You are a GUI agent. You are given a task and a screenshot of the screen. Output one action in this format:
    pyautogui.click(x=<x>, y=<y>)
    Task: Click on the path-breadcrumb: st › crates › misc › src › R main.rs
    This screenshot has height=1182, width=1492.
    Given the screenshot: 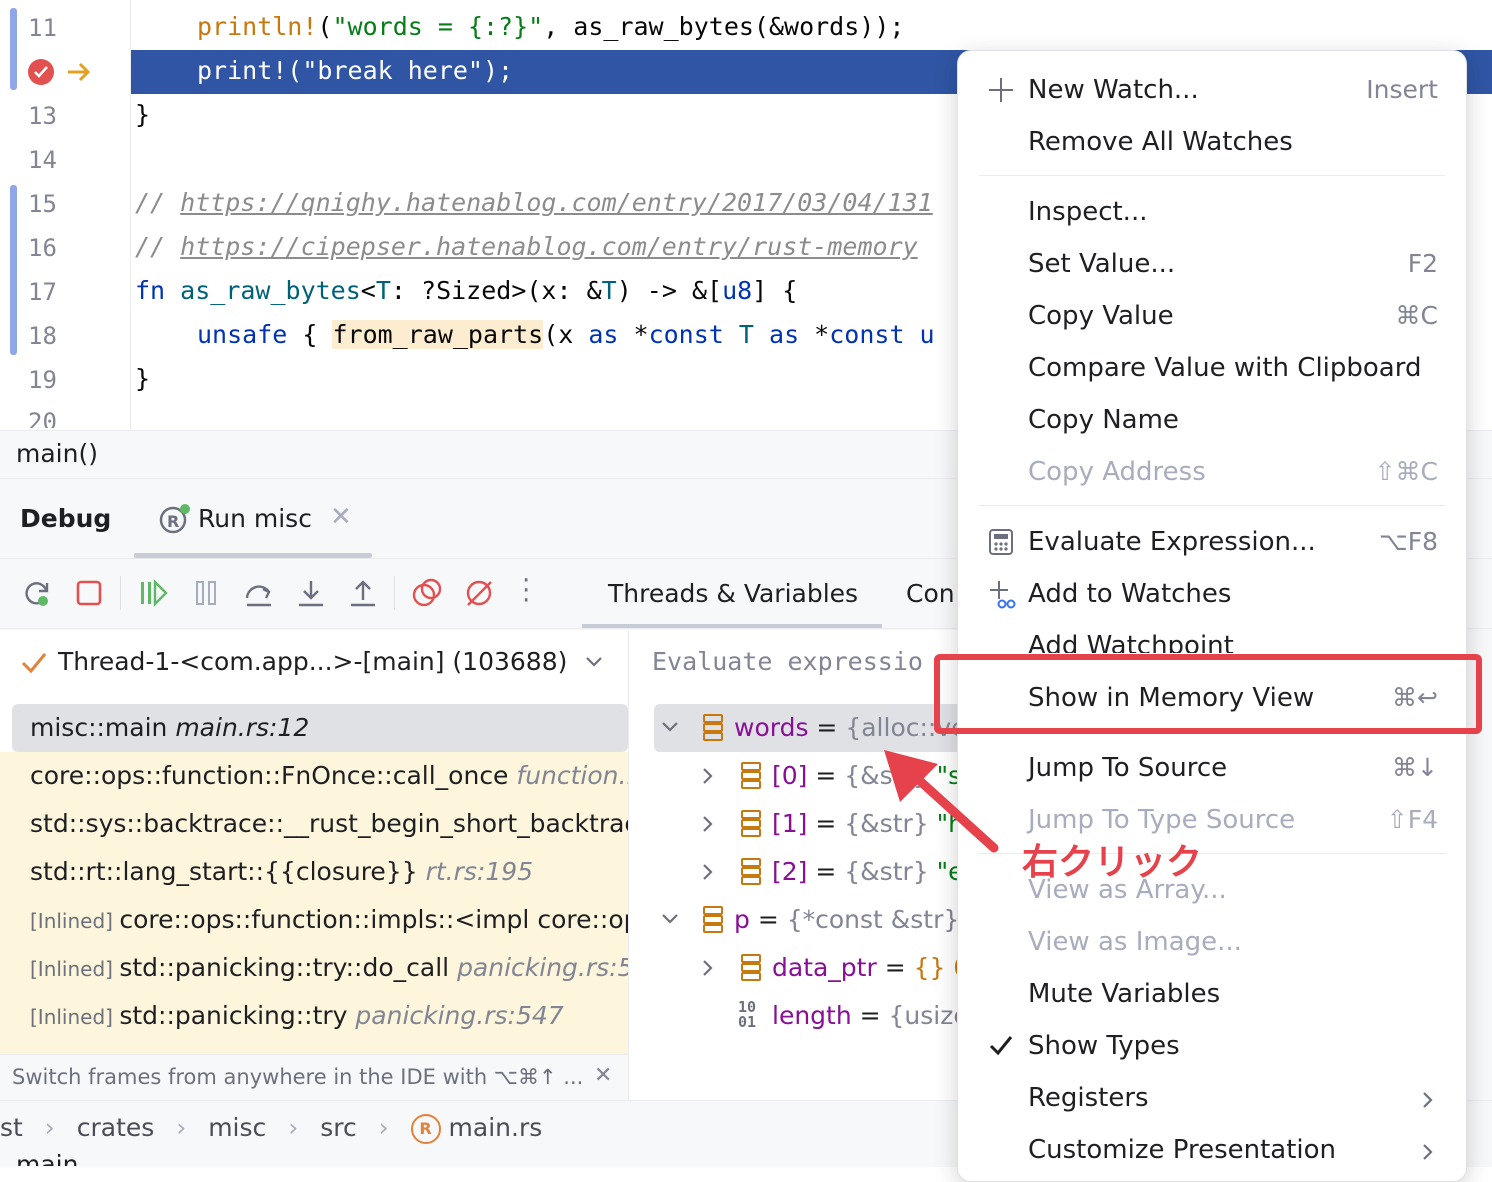 What is the action you would take?
    pyautogui.click(x=271, y=1128)
    